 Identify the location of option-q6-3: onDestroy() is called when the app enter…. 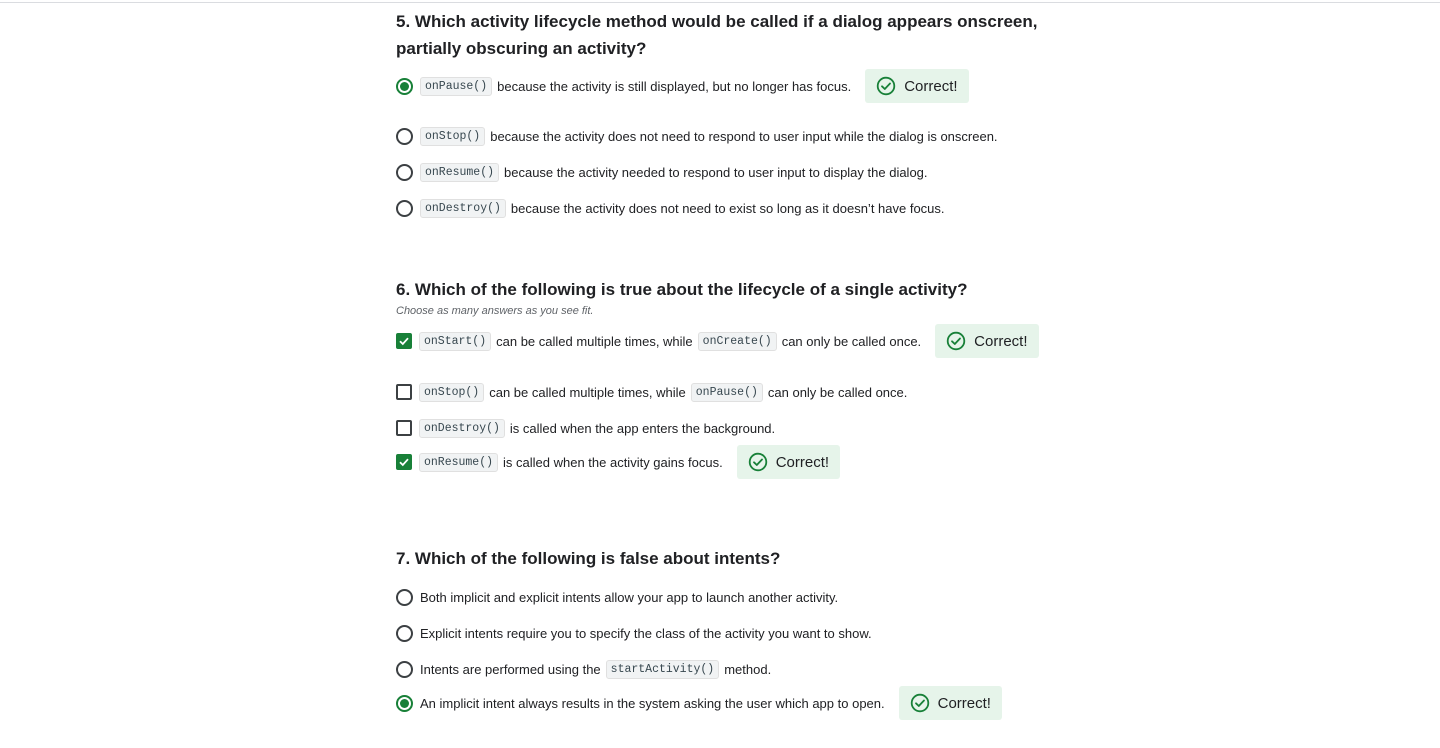
(585, 428).